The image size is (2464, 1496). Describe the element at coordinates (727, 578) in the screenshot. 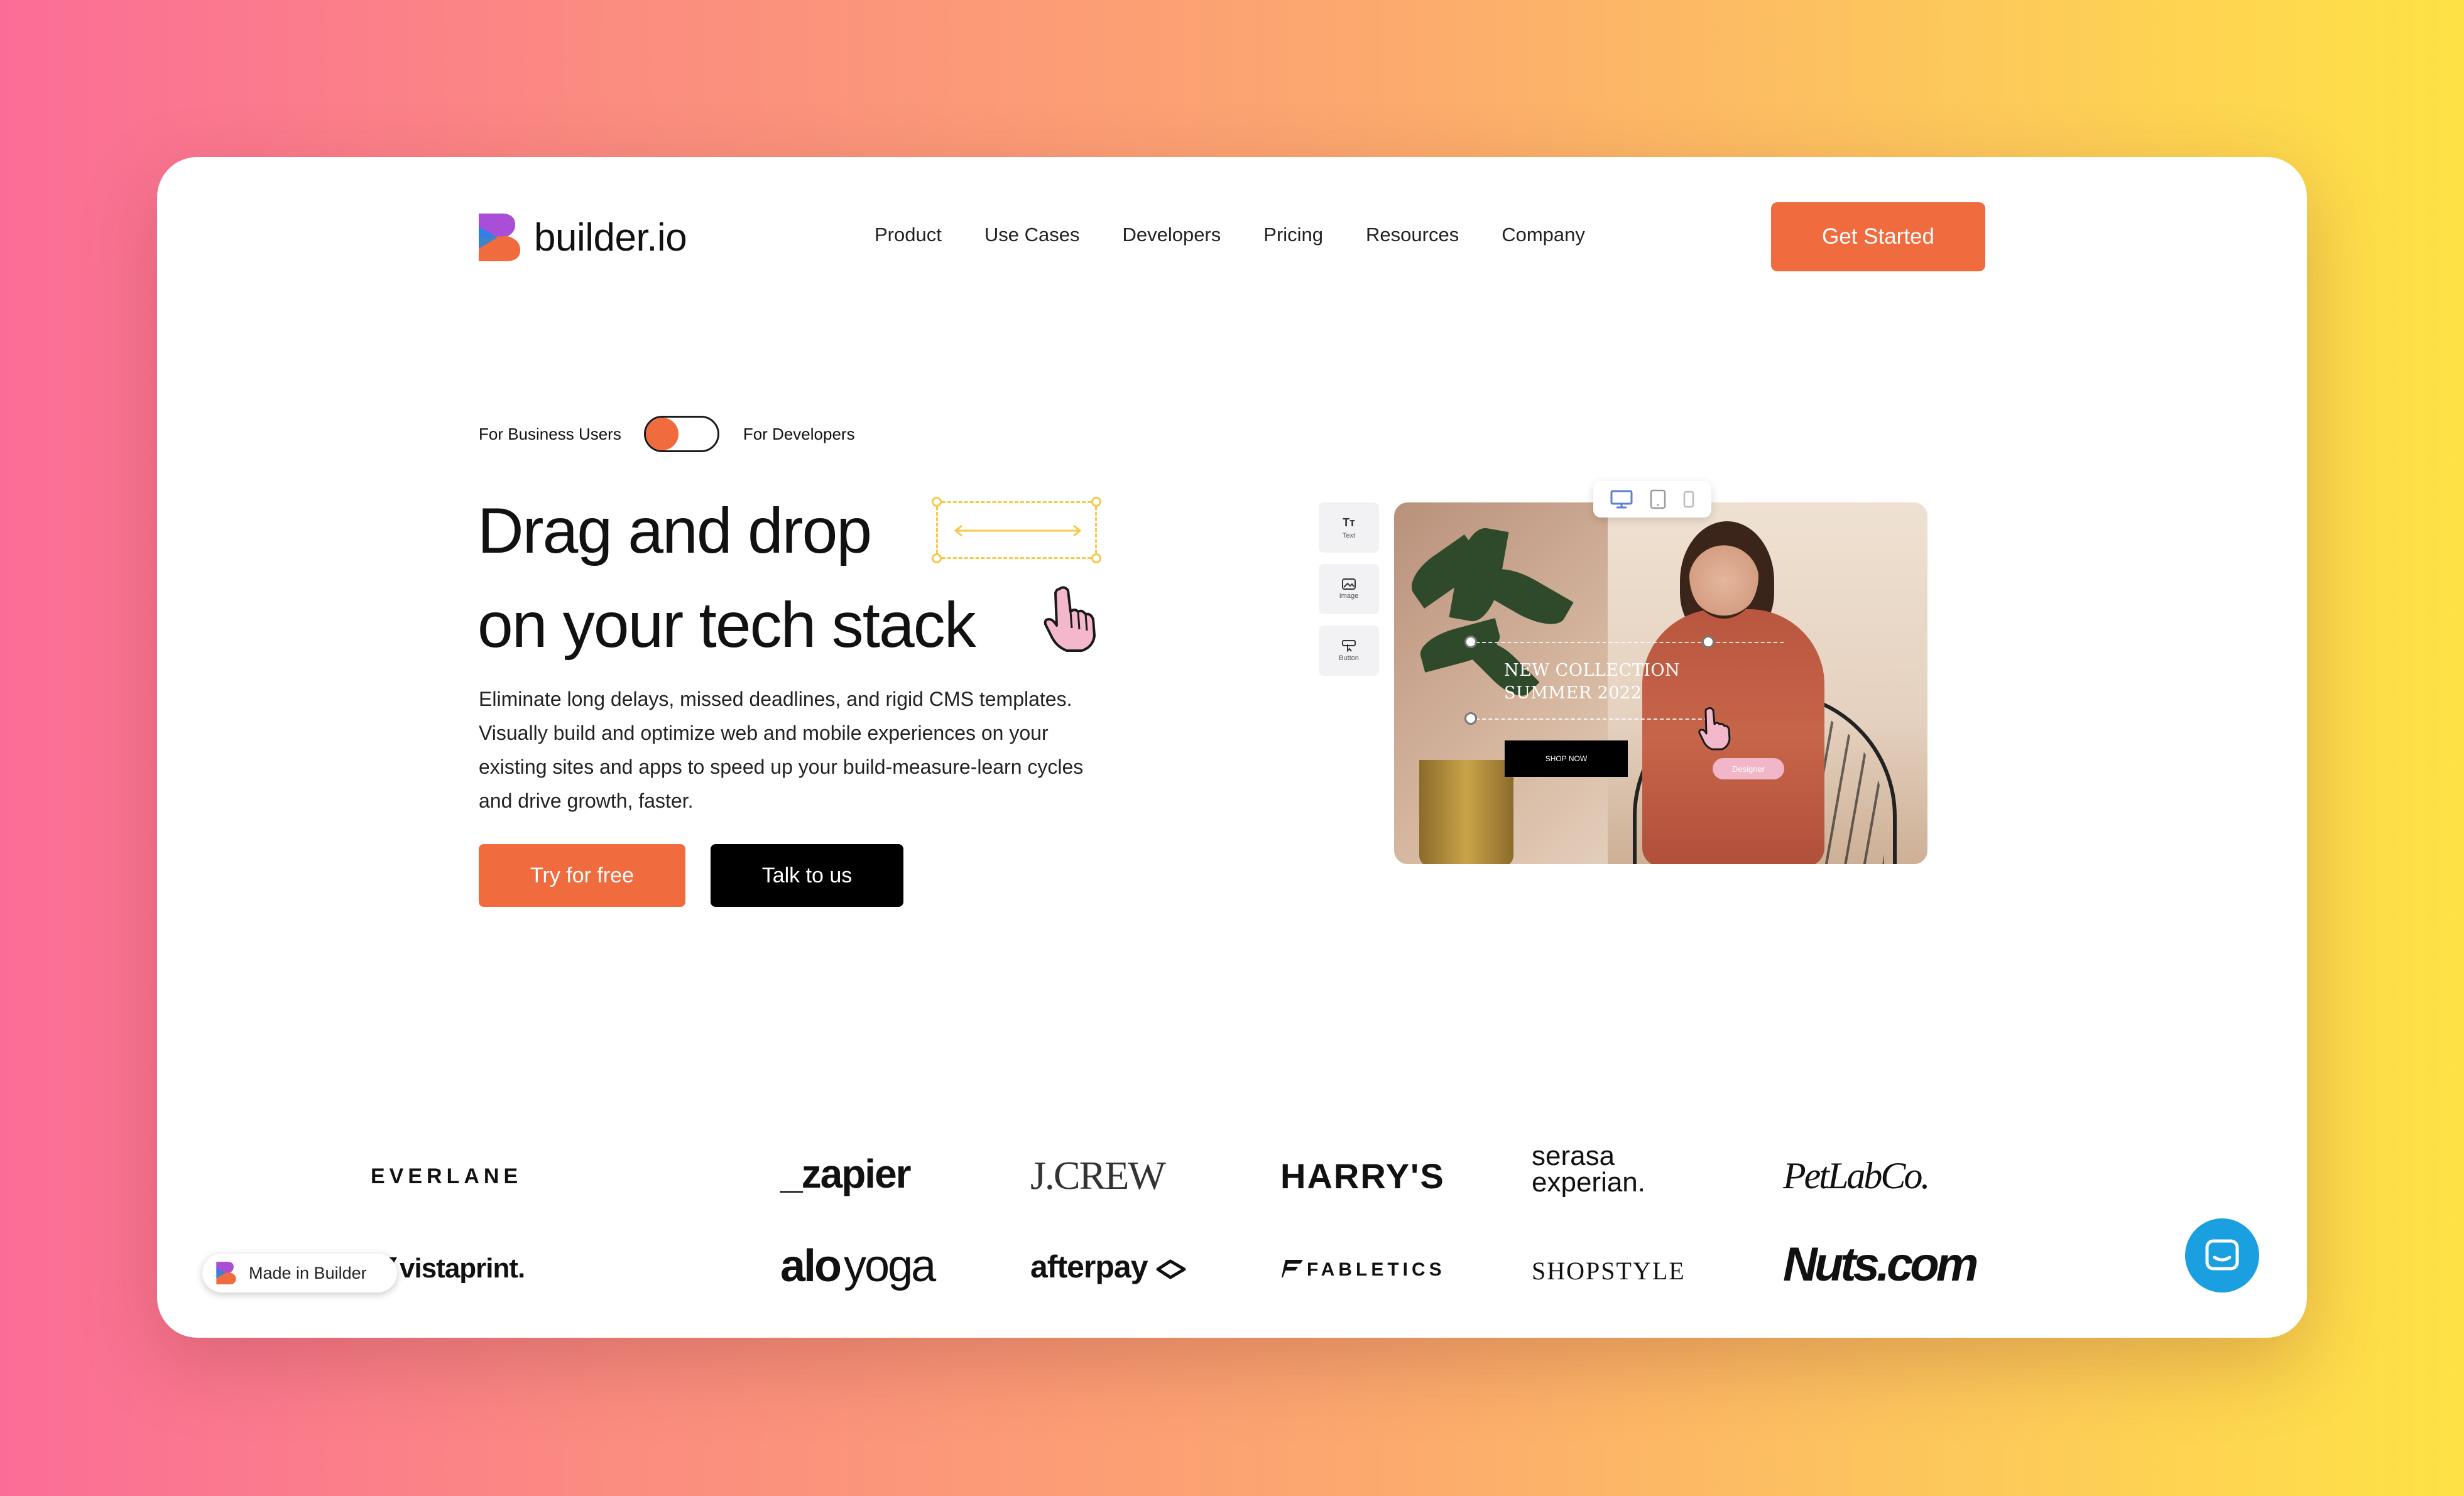

I see `hero-headline: Drag and drop on your tech stack` at that location.